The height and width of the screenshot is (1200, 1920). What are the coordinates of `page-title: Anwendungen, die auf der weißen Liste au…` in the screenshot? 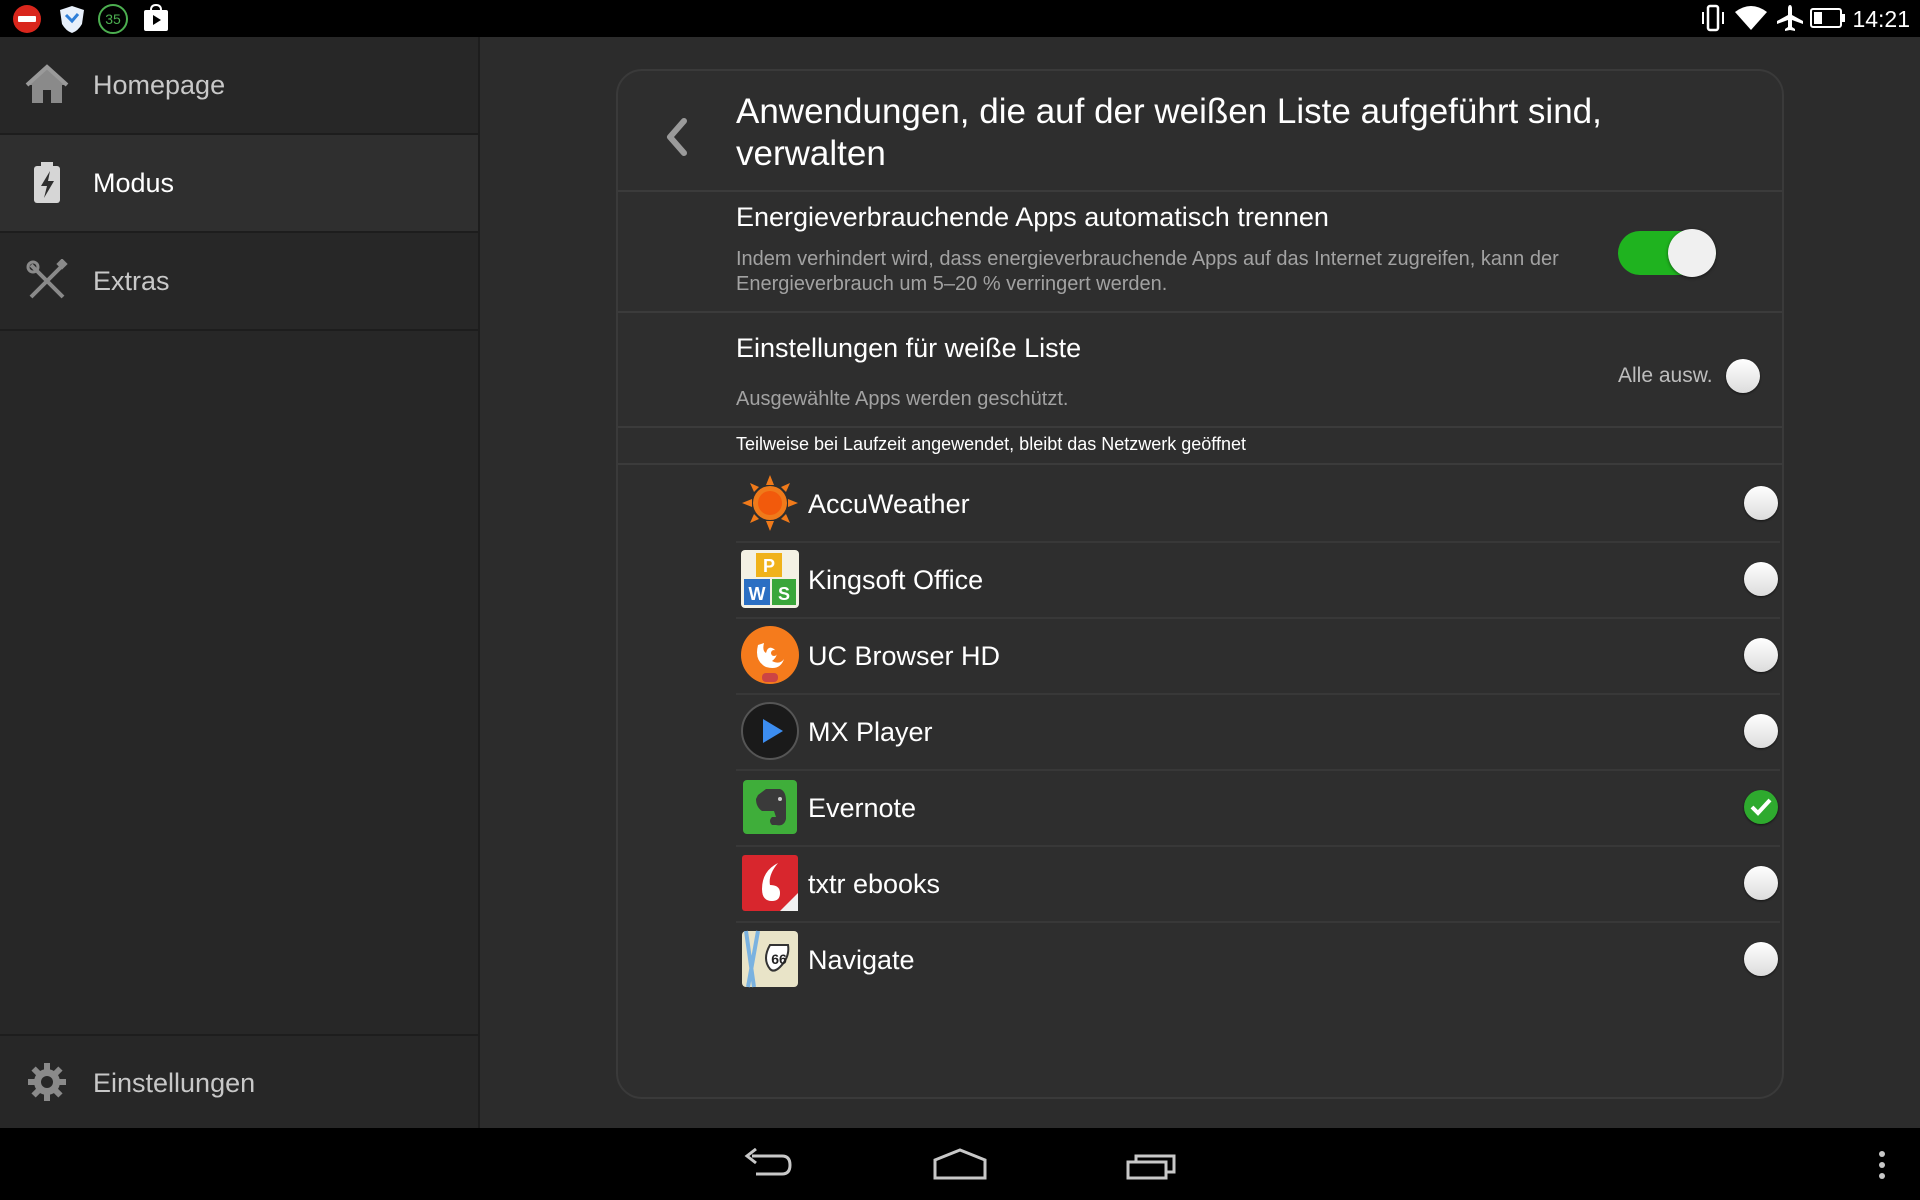 It's located at (1169, 132).